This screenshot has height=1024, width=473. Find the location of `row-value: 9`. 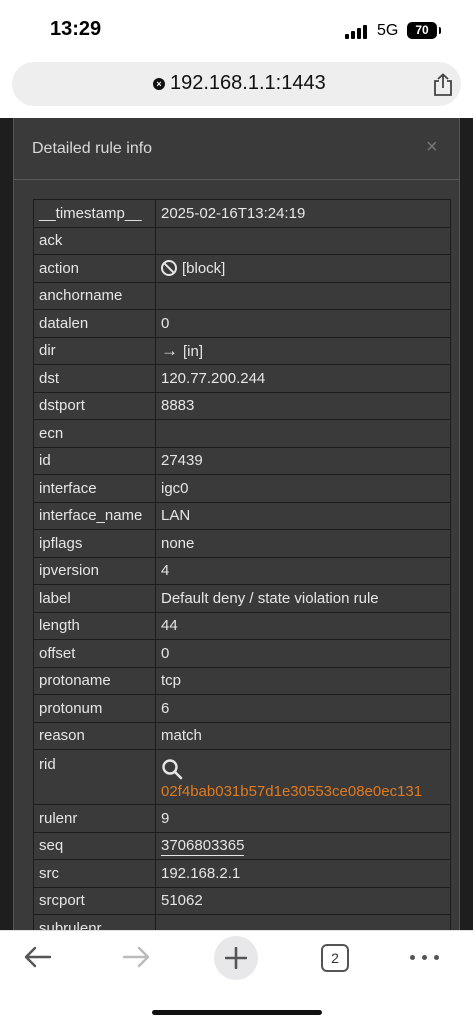

row-value: 9 is located at coordinates (303, 818).